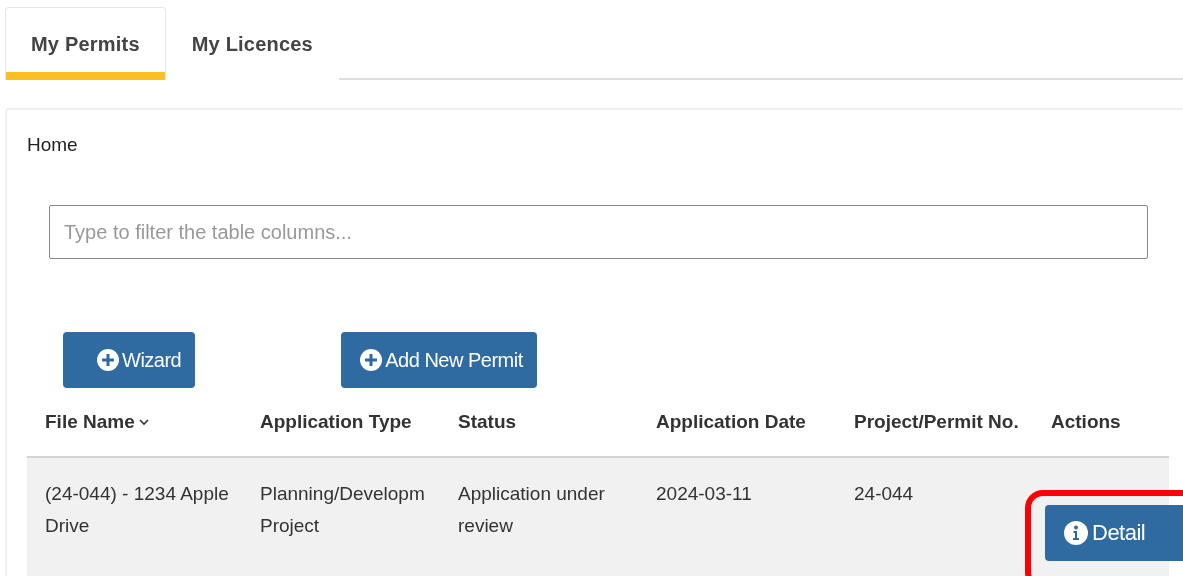 This screenshot has width=1183, height=576. What do you see at coordinates (884, 494) in the screenshot?
I see `table-cell-text: 24-044` at bounding box center [884, 494].